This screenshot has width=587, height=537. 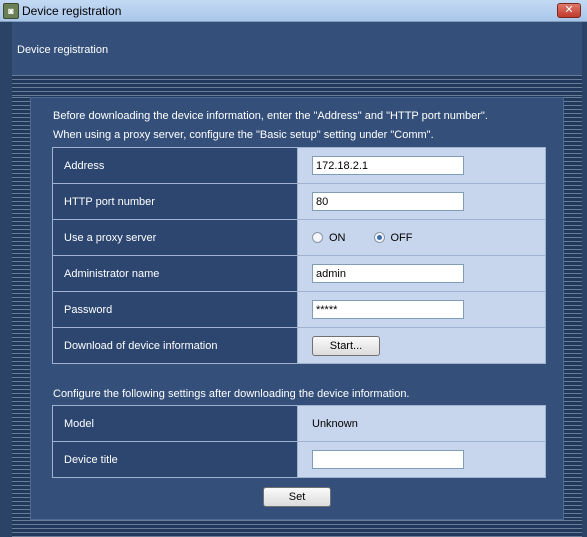 I want to click on radio-checked-icon, so click(x=379, y=237).